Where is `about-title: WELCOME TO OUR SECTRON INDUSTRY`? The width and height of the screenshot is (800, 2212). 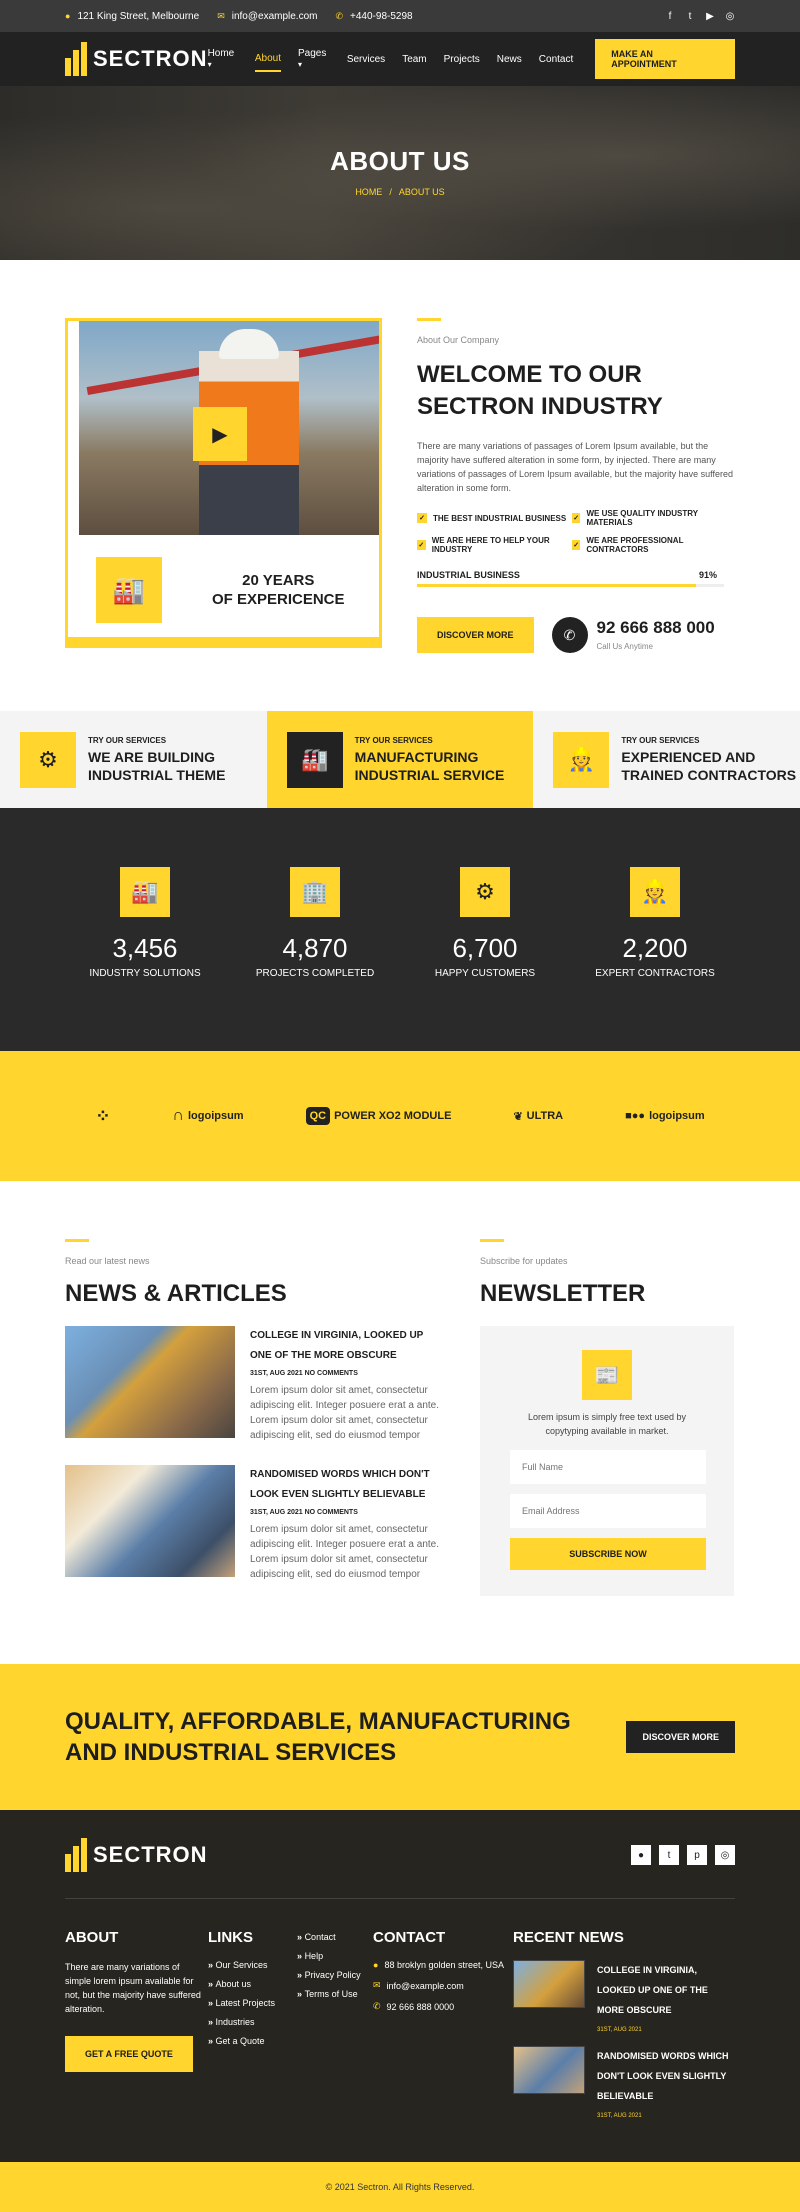 about-title: WELCOME TO OUR SECTRON INDUSTRY is located at coordinates (540, 390).